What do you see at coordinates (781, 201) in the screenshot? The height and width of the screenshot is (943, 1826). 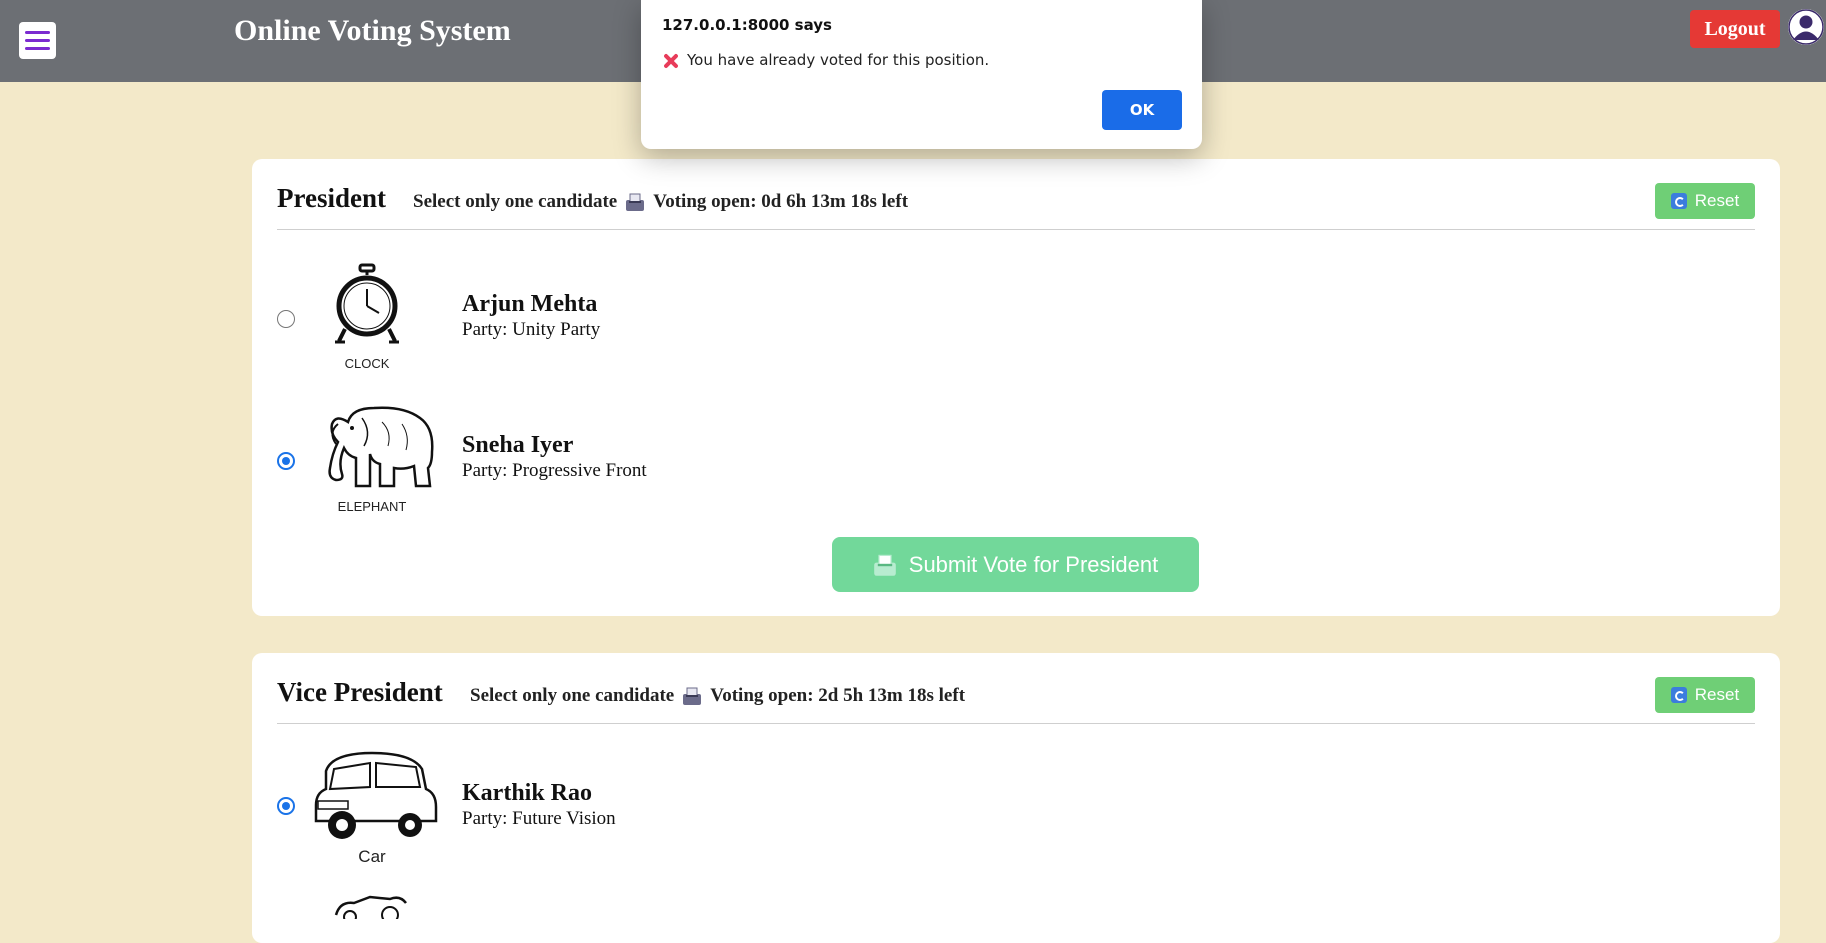 I see `voting-timer: Voting open: 0d 6h 13m 18s left` at bounding box center [781, 201].